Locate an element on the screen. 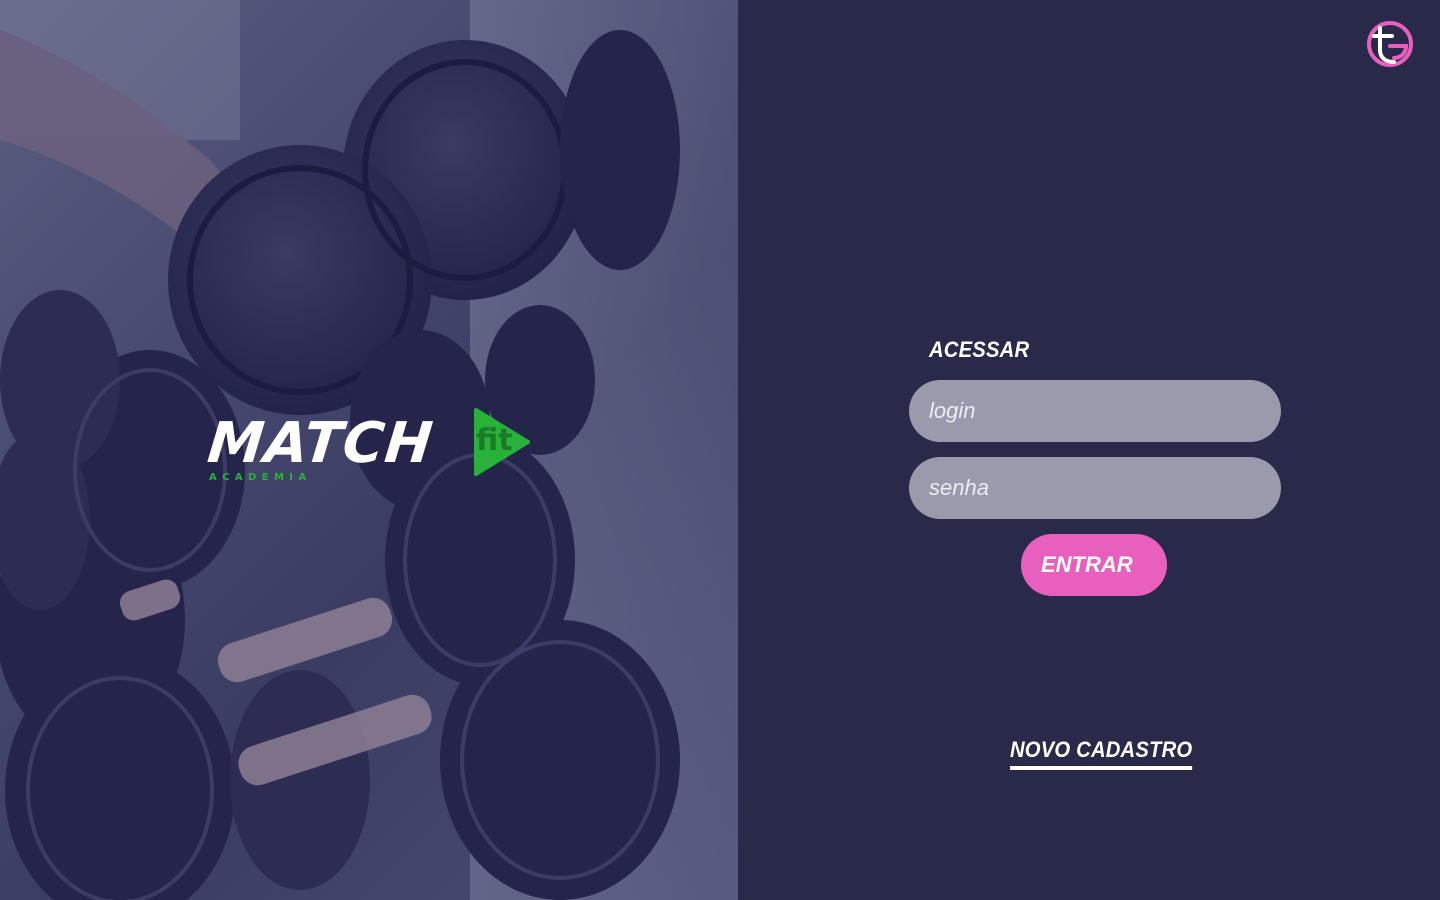 The width and height of the screenshot is (1440, 900). logo-wordmark: MATCH is located at coordinates (320, 443).